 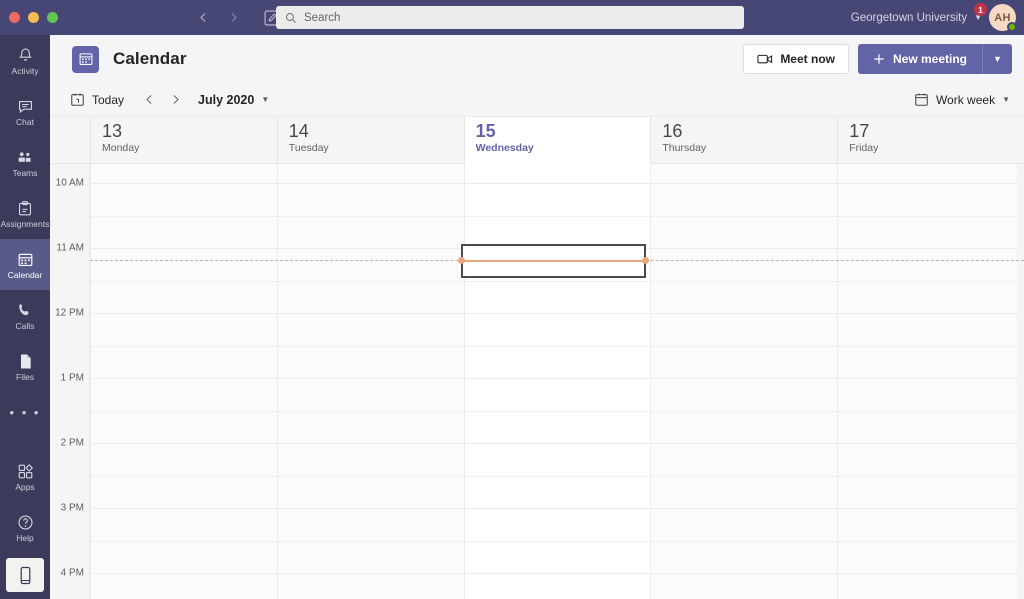 What do you see at coordinates (1020, 381) in the screenshot?
I see `calendar-scrollbar` at bounding box center [1020, 381].